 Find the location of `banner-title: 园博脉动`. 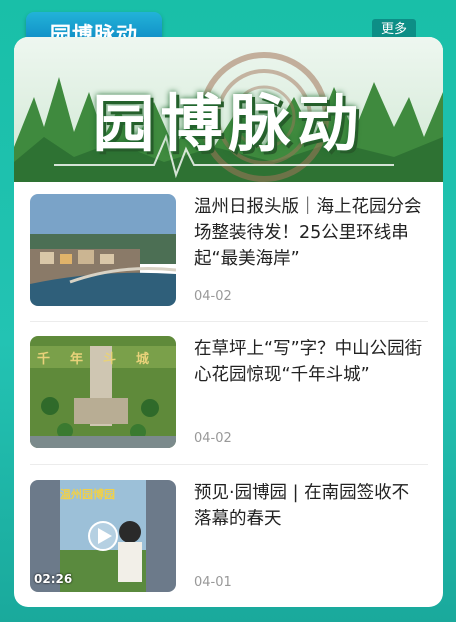

banner-title: 园博脉动 is located at coordinates (228, 123).